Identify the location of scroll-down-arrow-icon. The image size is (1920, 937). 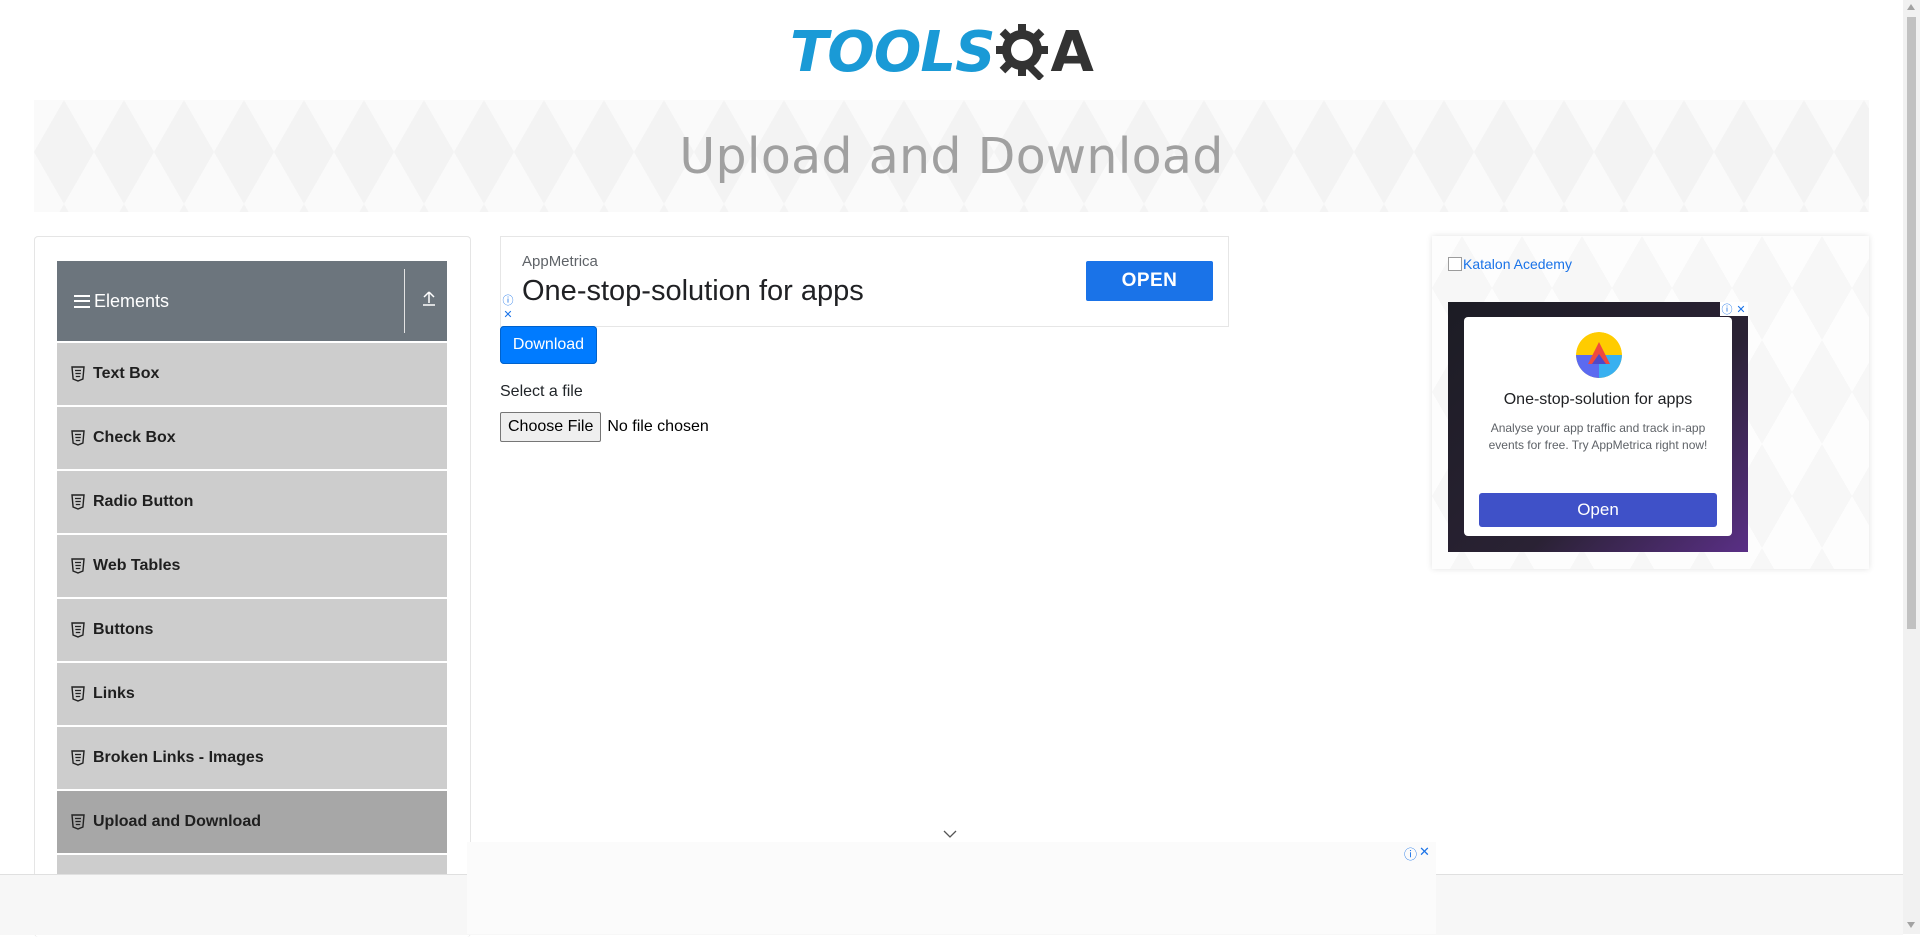
(1911, 925).